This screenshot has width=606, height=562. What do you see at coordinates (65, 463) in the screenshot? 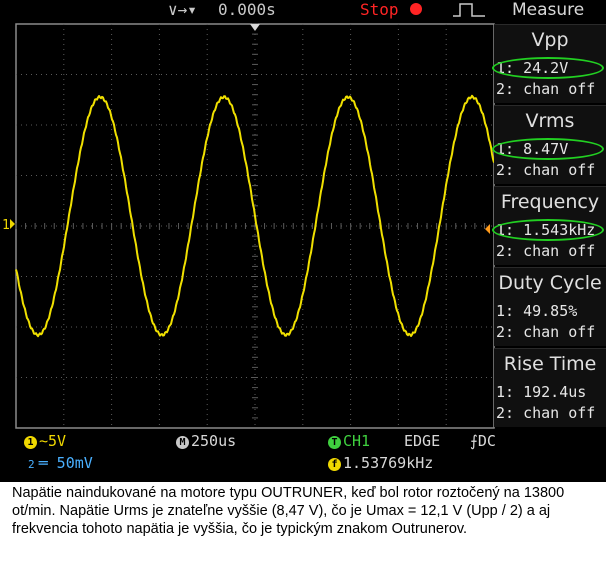
I see `ch2-scale-value: ═ 50mV` at bounding box center [65, 463].